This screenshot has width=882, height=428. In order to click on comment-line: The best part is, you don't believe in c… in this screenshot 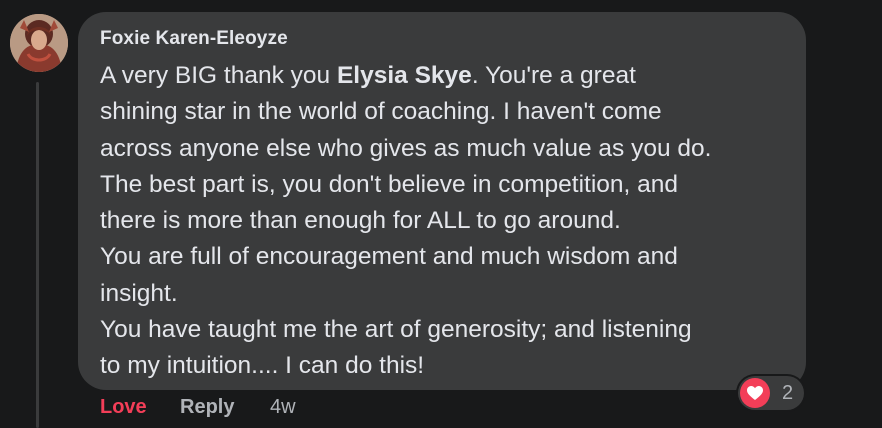, I will do `click(389, 184)`.